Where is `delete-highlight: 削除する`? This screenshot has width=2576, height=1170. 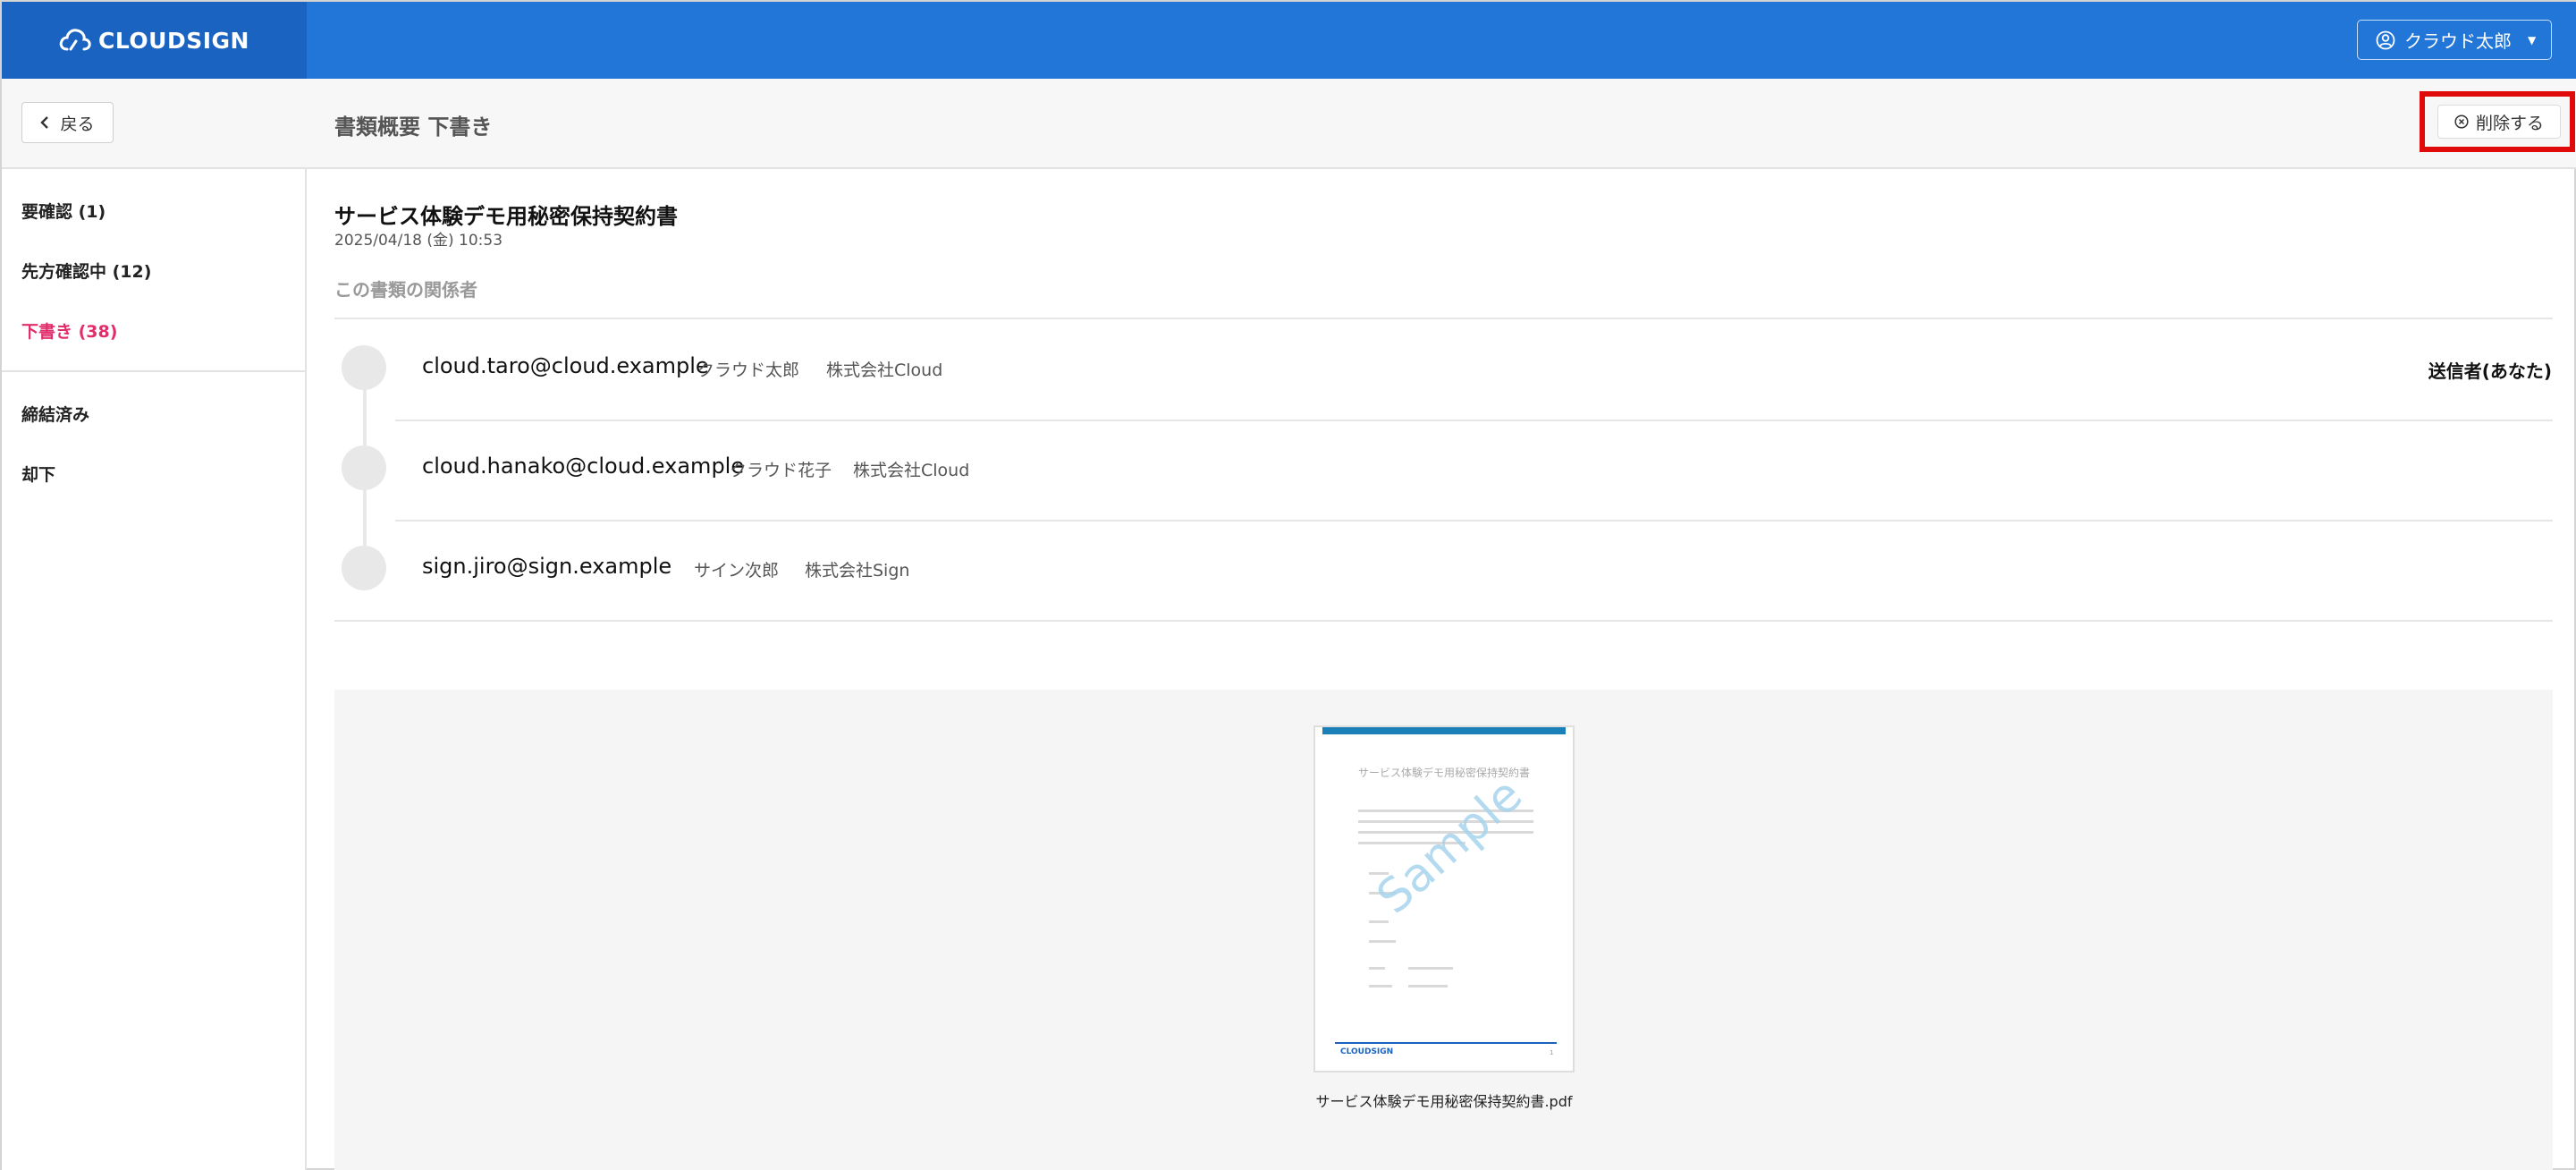 delete-highlight: 削除する is located at coordinates (2497, 121).